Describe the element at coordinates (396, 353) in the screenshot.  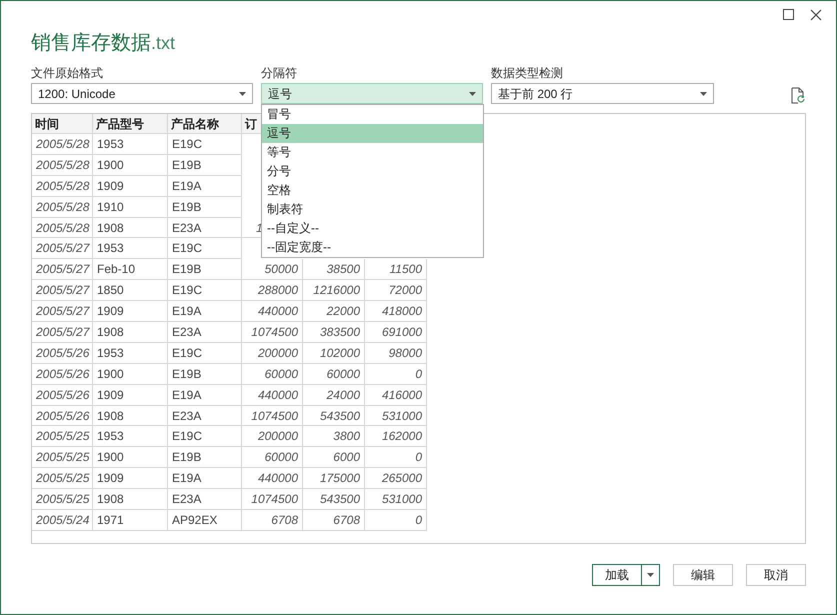
I see `table-cell: 98000` at that location.